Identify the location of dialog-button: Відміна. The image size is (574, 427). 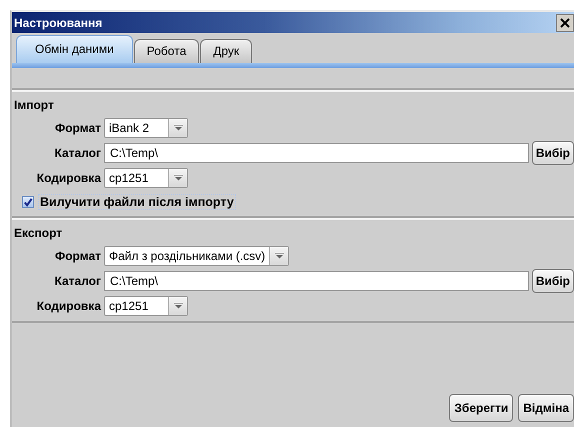
(546, 408).